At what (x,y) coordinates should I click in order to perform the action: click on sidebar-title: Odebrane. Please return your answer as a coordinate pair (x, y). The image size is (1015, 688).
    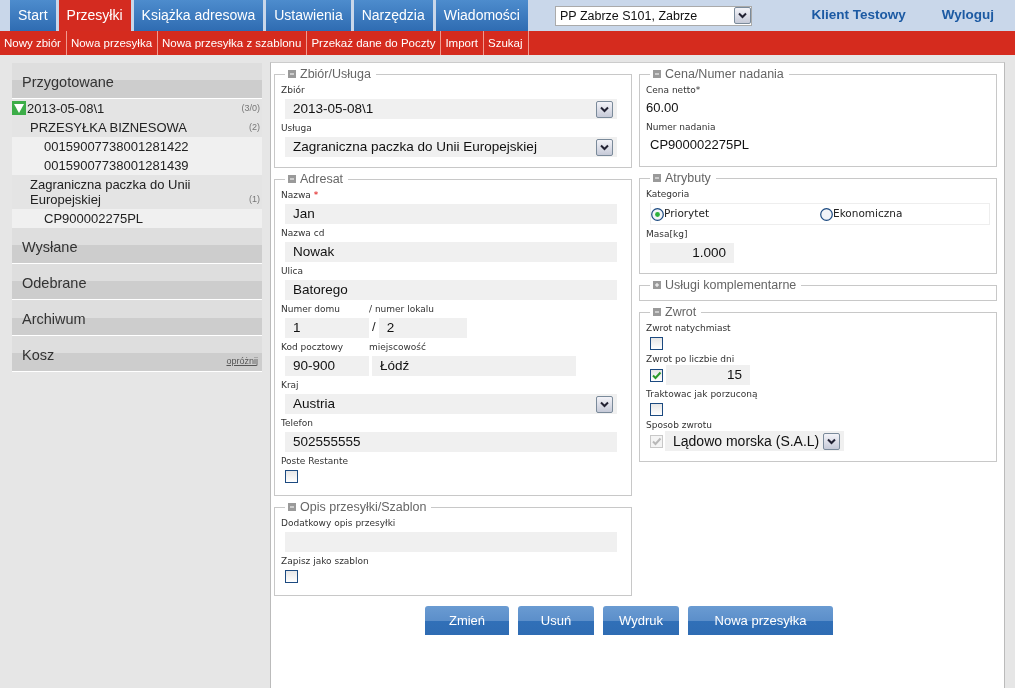
    Looking at the image, I should click on (54, 283).